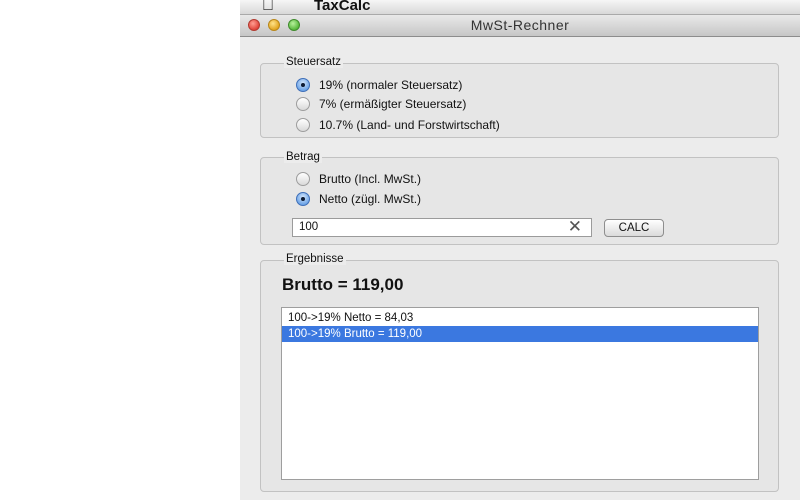 This screenshot has width=800, height=500. Describe the element at coordinates (409, 125) in the screenshot. I see `radio-label: 10.7% (Land- und Forstwirtschaft)` at that location.